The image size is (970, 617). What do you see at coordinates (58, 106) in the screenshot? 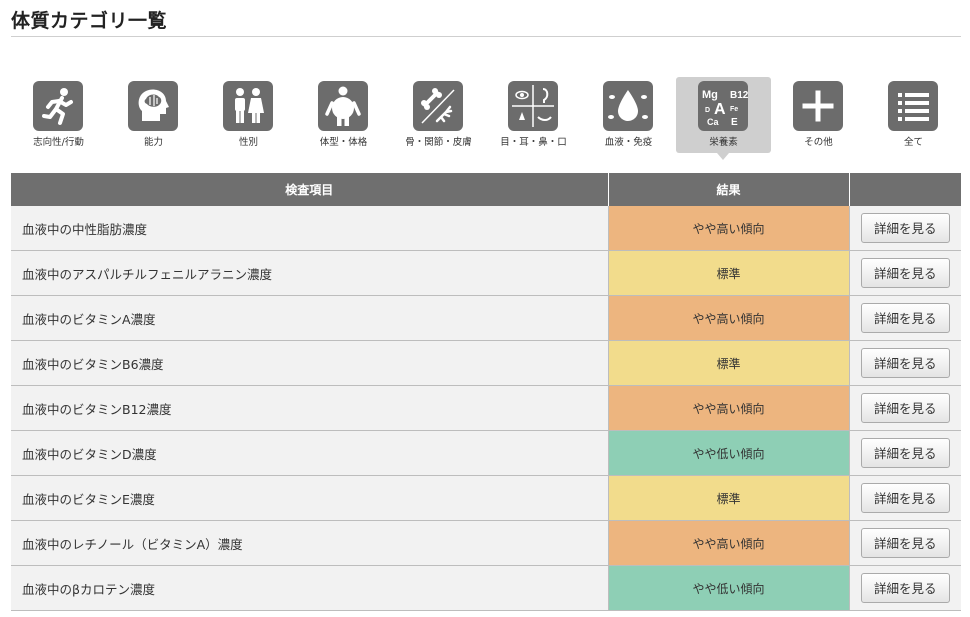
I see `running-person-icon` at bounding box center [58, 106].